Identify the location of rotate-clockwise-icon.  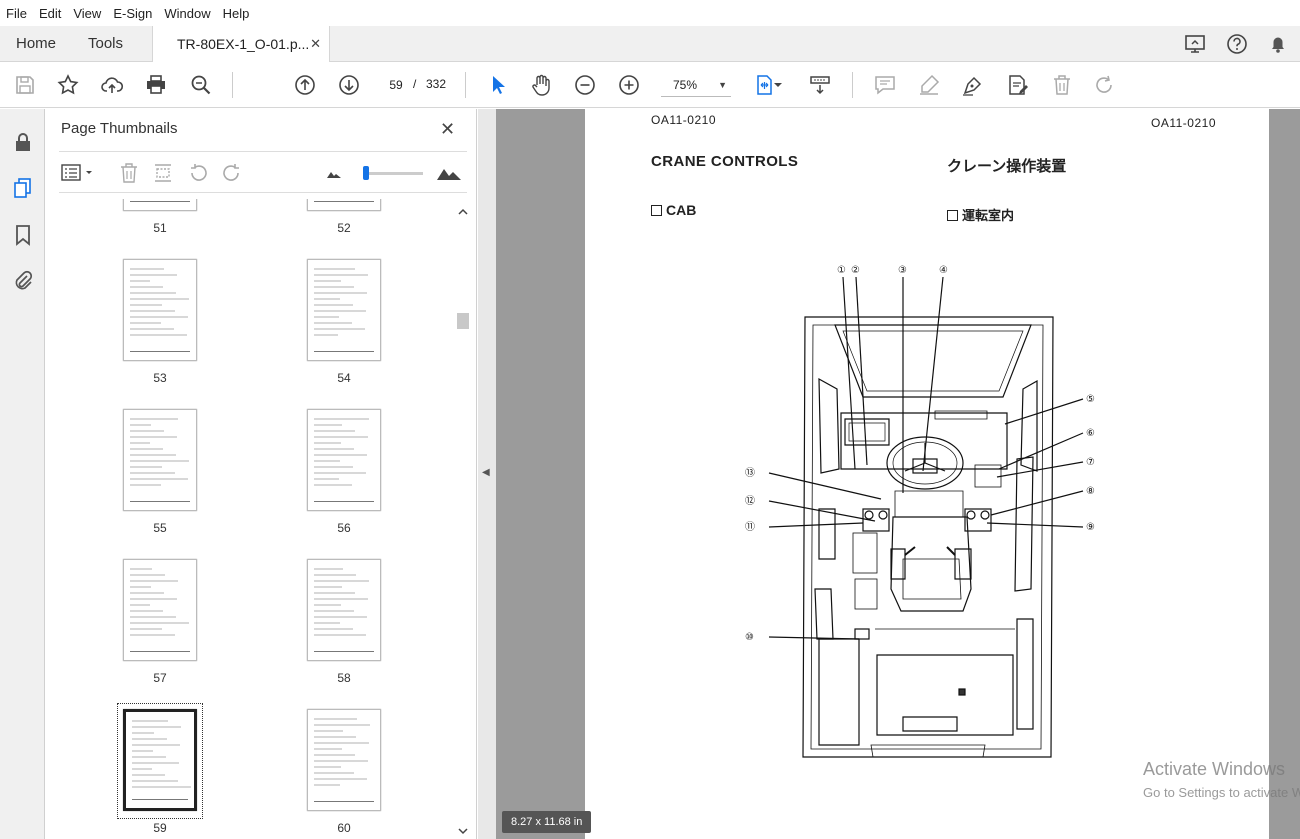
(232, 173).